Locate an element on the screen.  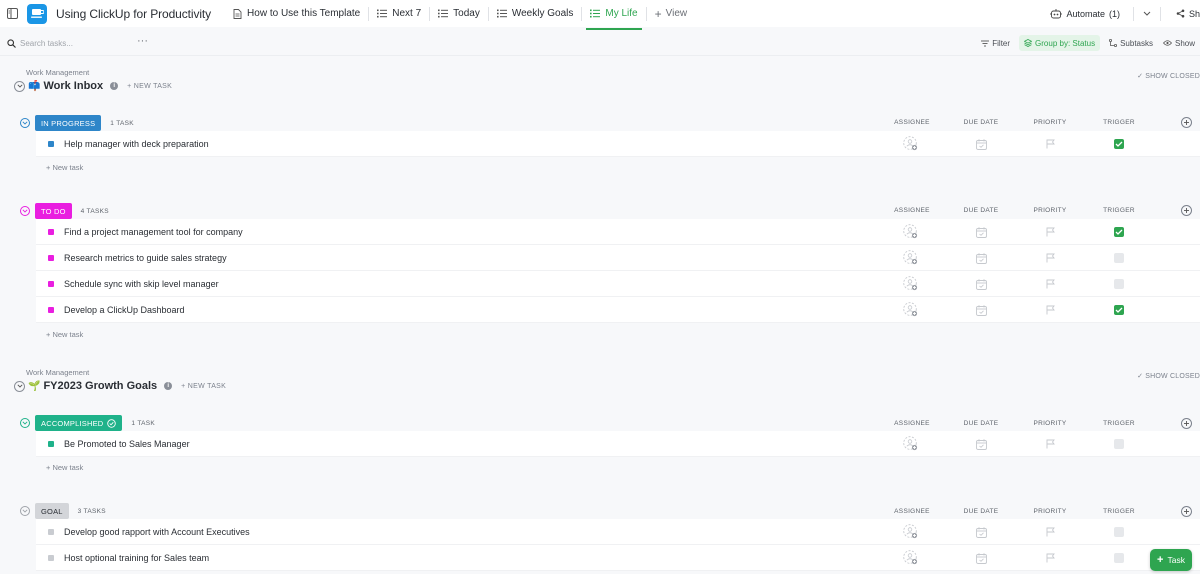
task-row: Host optional training for Sales team is located at coordinates (618, 558).